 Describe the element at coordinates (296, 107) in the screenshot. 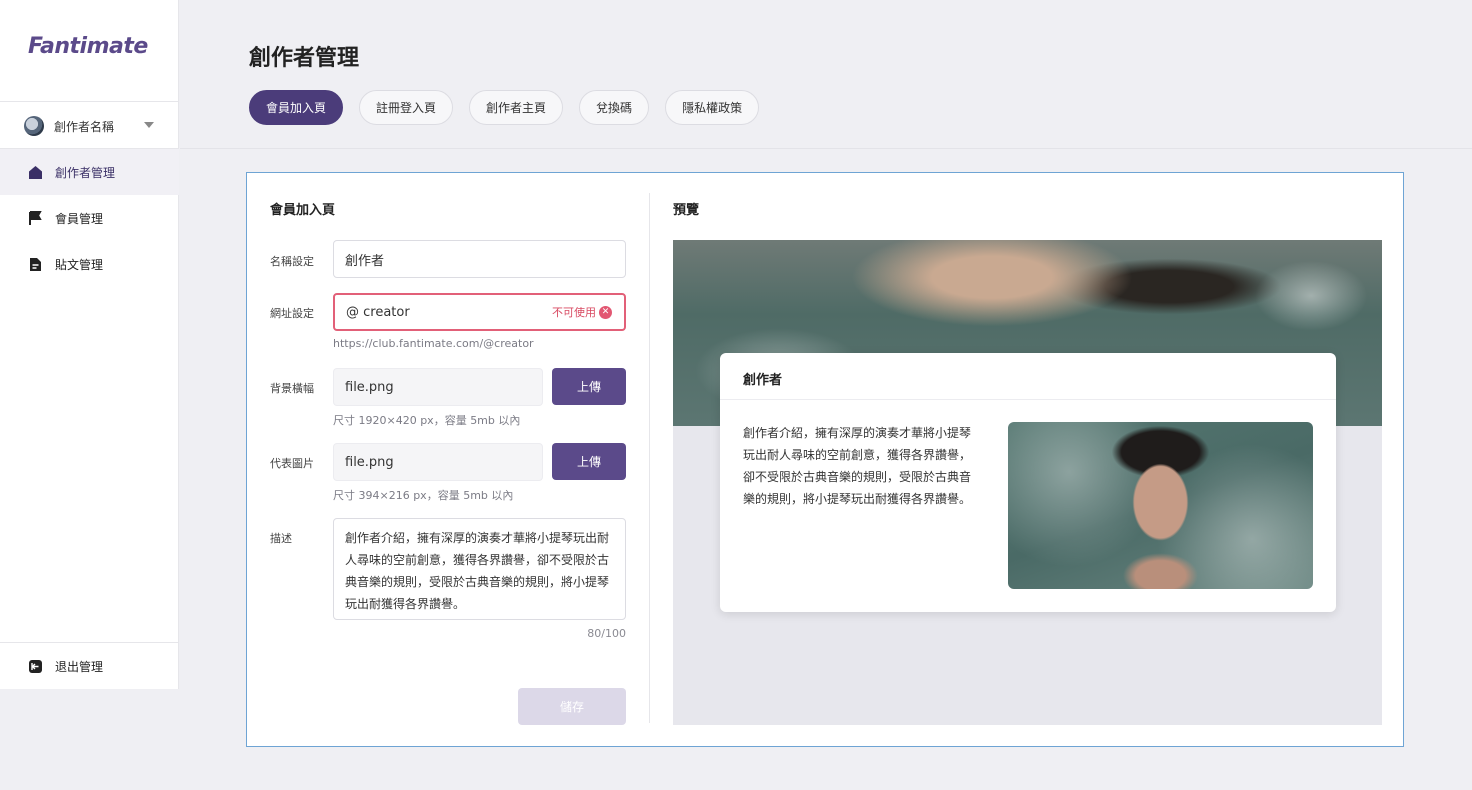

I see `tab-member-join-page: 會員加入頁` at that location.